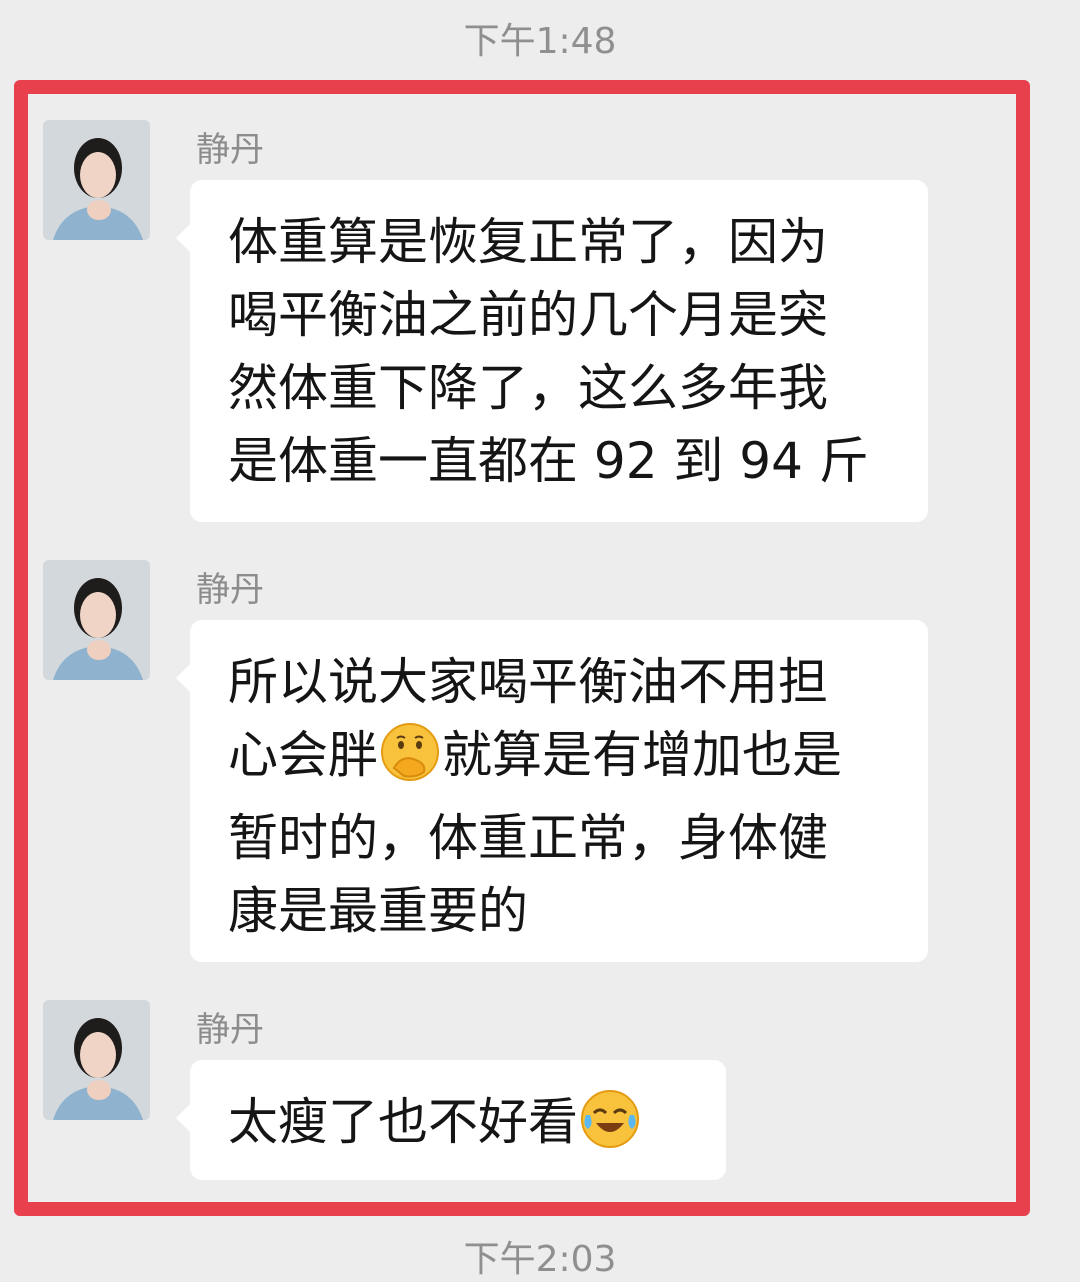  I want to click on crying-laughing-face-icon, so click(610, 1129).